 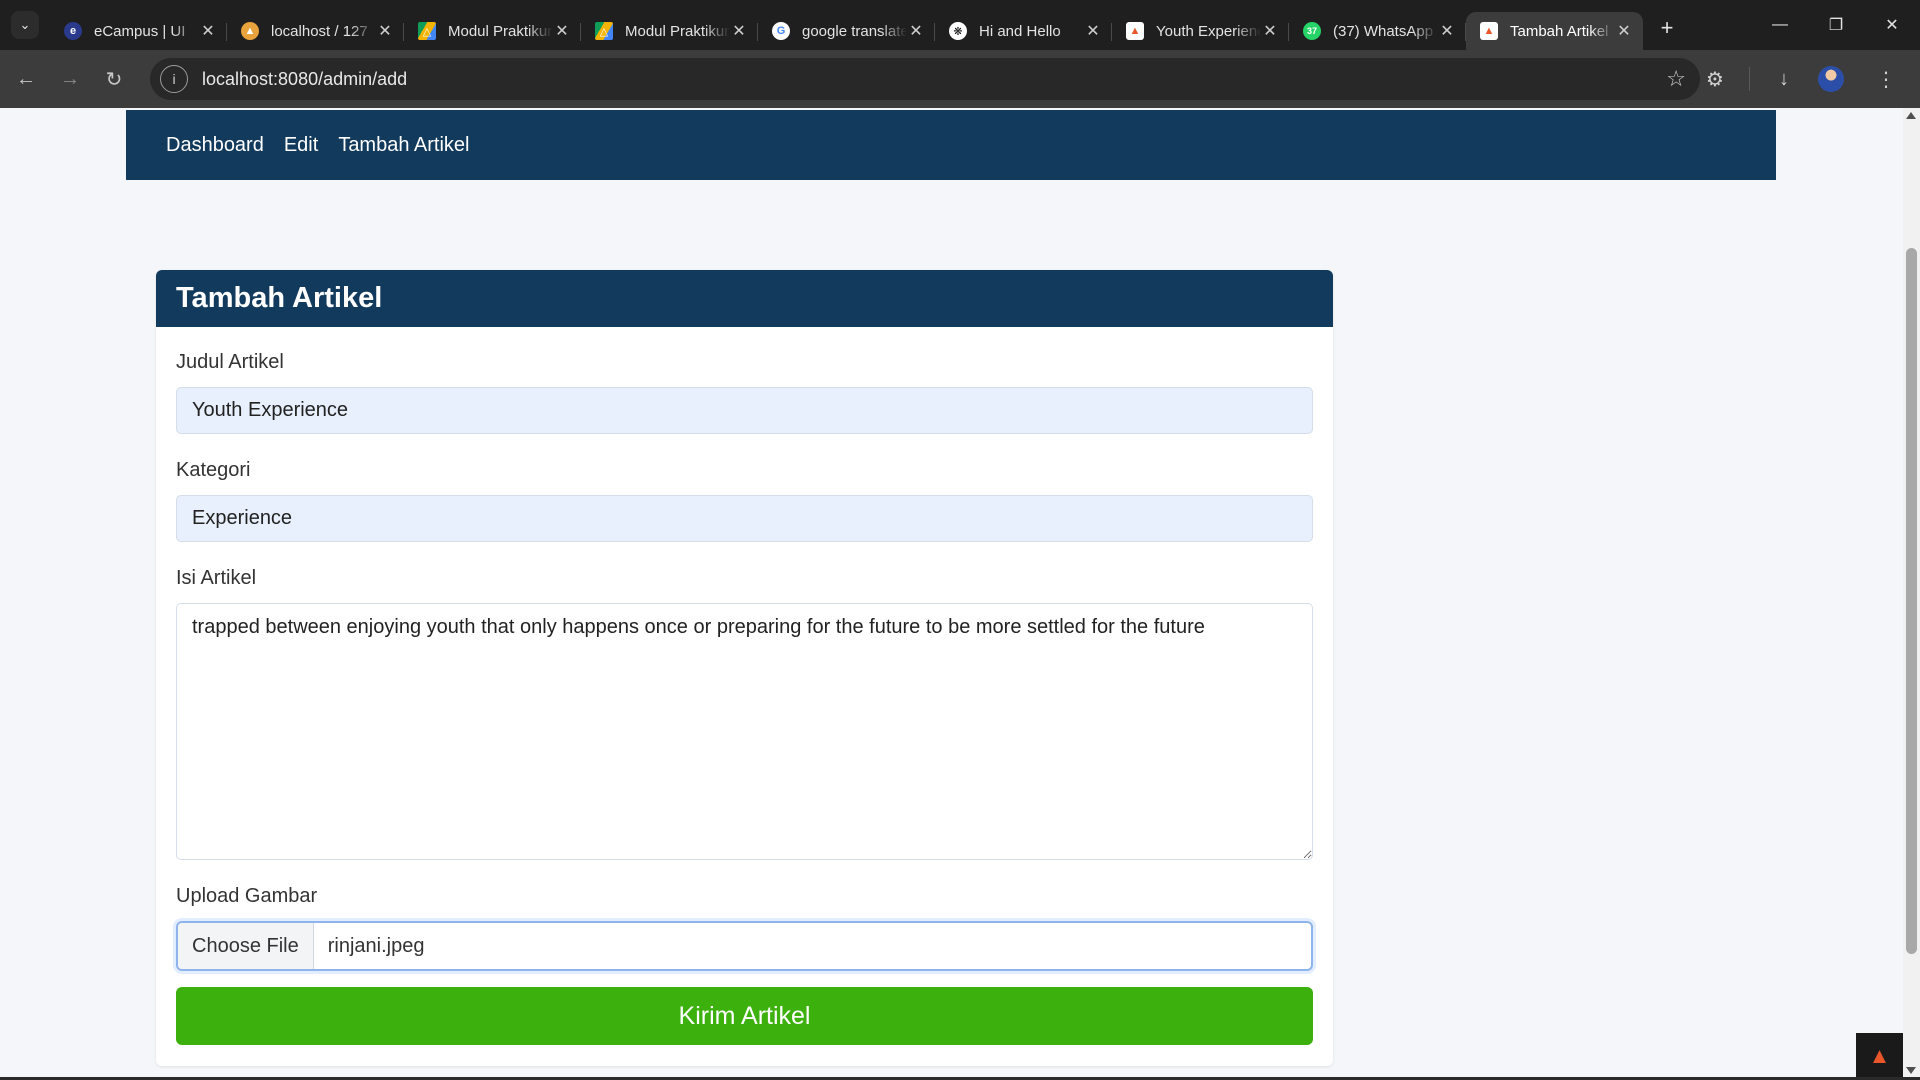 What do you see at coordinates (1208, 31) in the screenshot?
I see `tab-title: Youth Experience` at bounding box center [1208, 31].